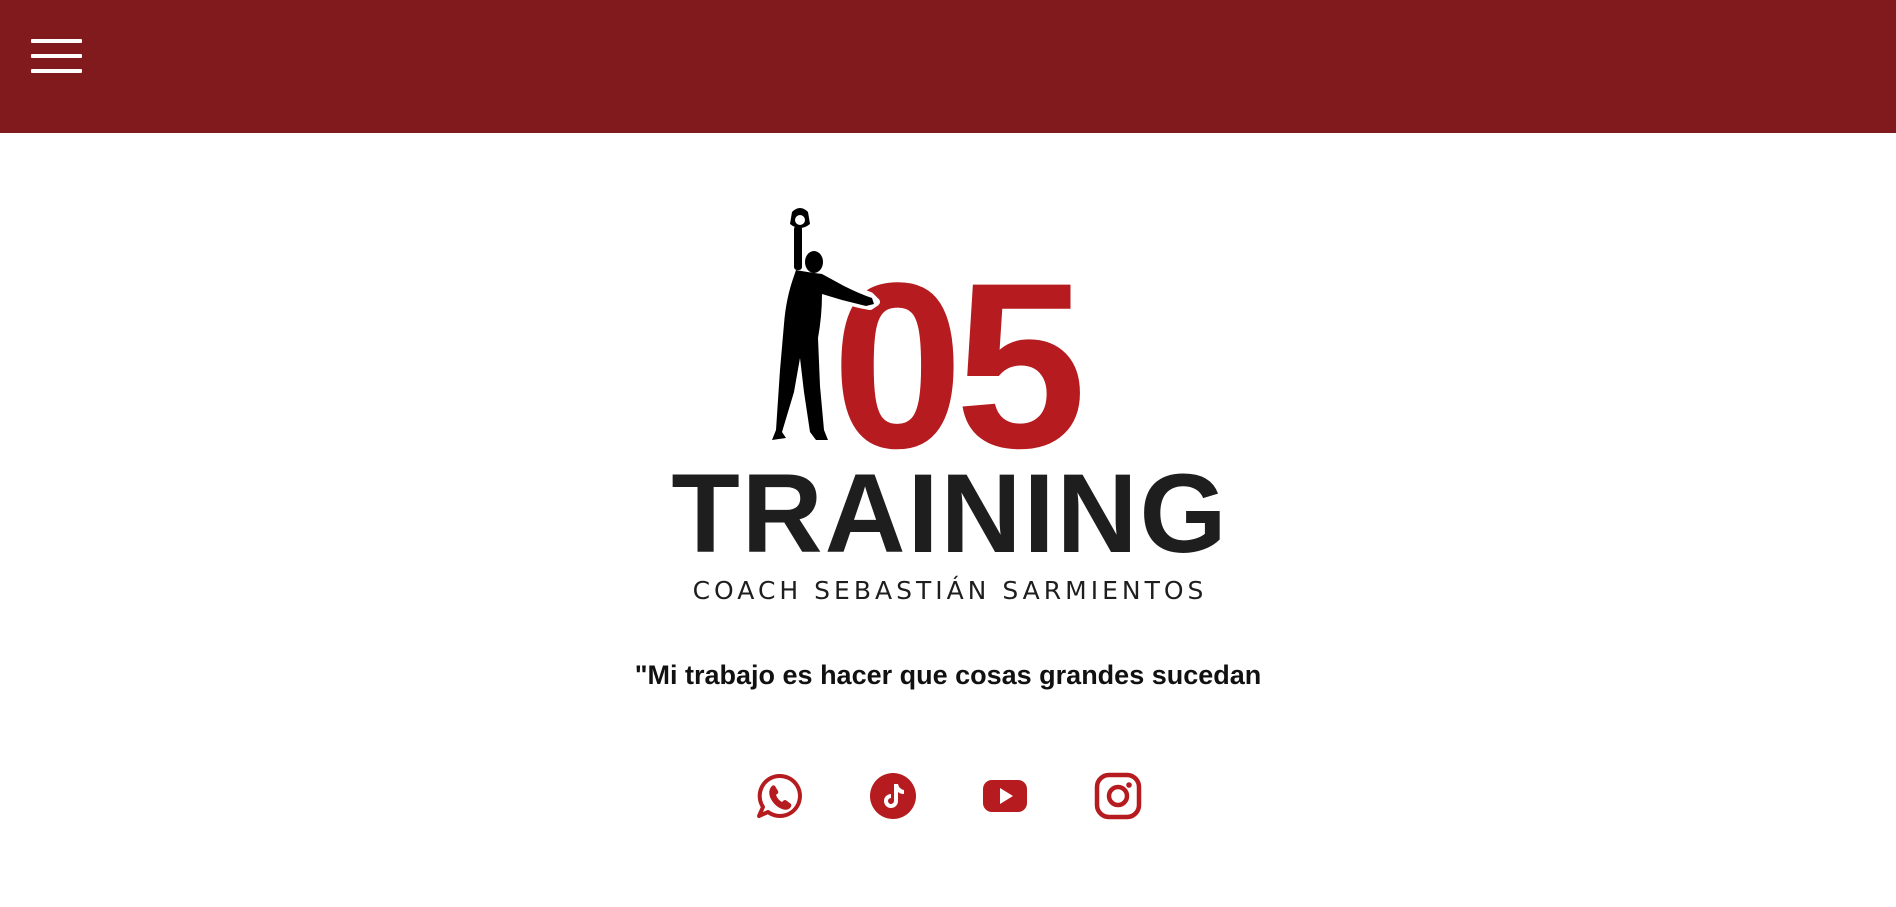 The height and width of the screenshot is (907, 1896). Describe the element at coordinates (821, 326) in the screenshot. I see `kettlebell-athlete-icon` at that location.